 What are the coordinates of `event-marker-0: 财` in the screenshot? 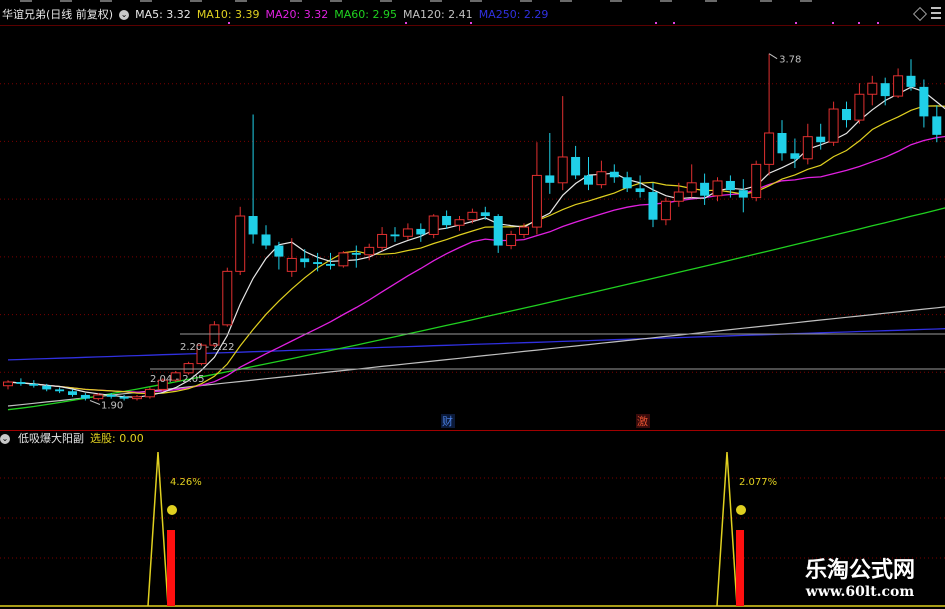 It's located at (448, 421).